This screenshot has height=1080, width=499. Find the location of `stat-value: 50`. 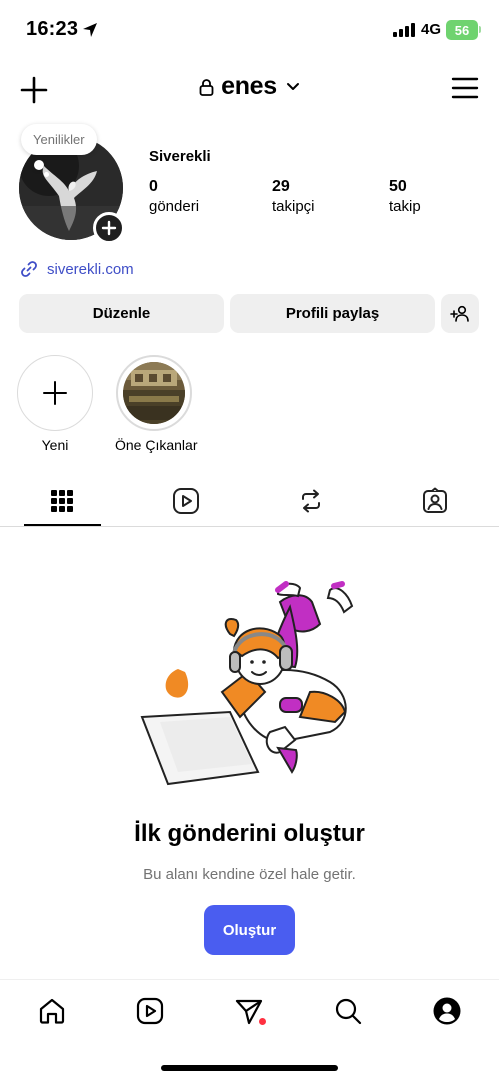

stat-value: 50 is located at coordinates (398, 186).